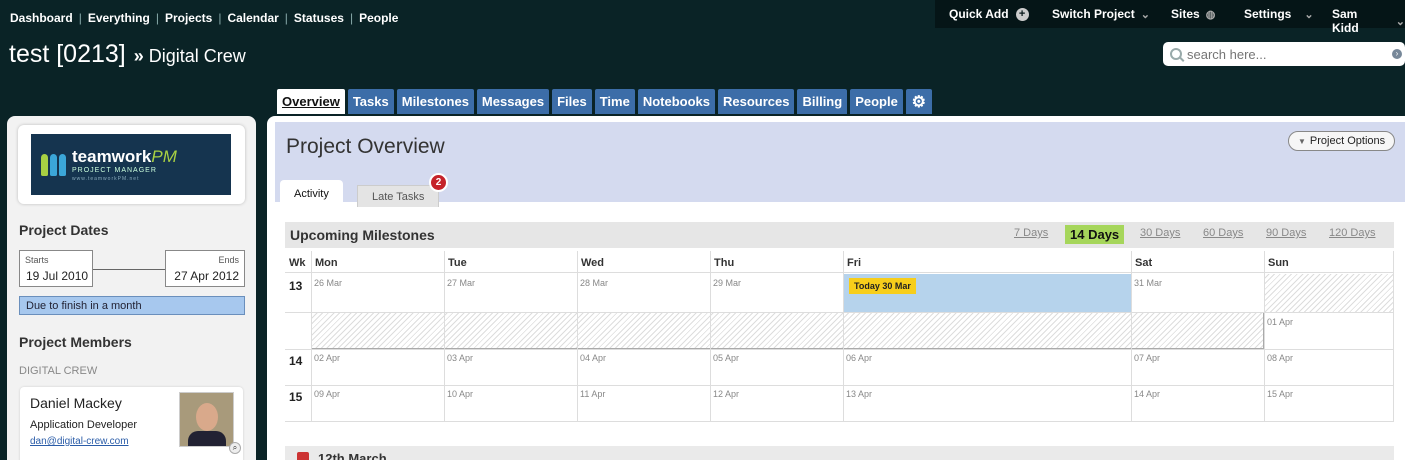 The width and height of the screenshot is (1405, 460). What do you see at coordinates (132, 305) in the screenshot?
I see `due-status: Due to finish in a month` at bounding box center [132, 305].